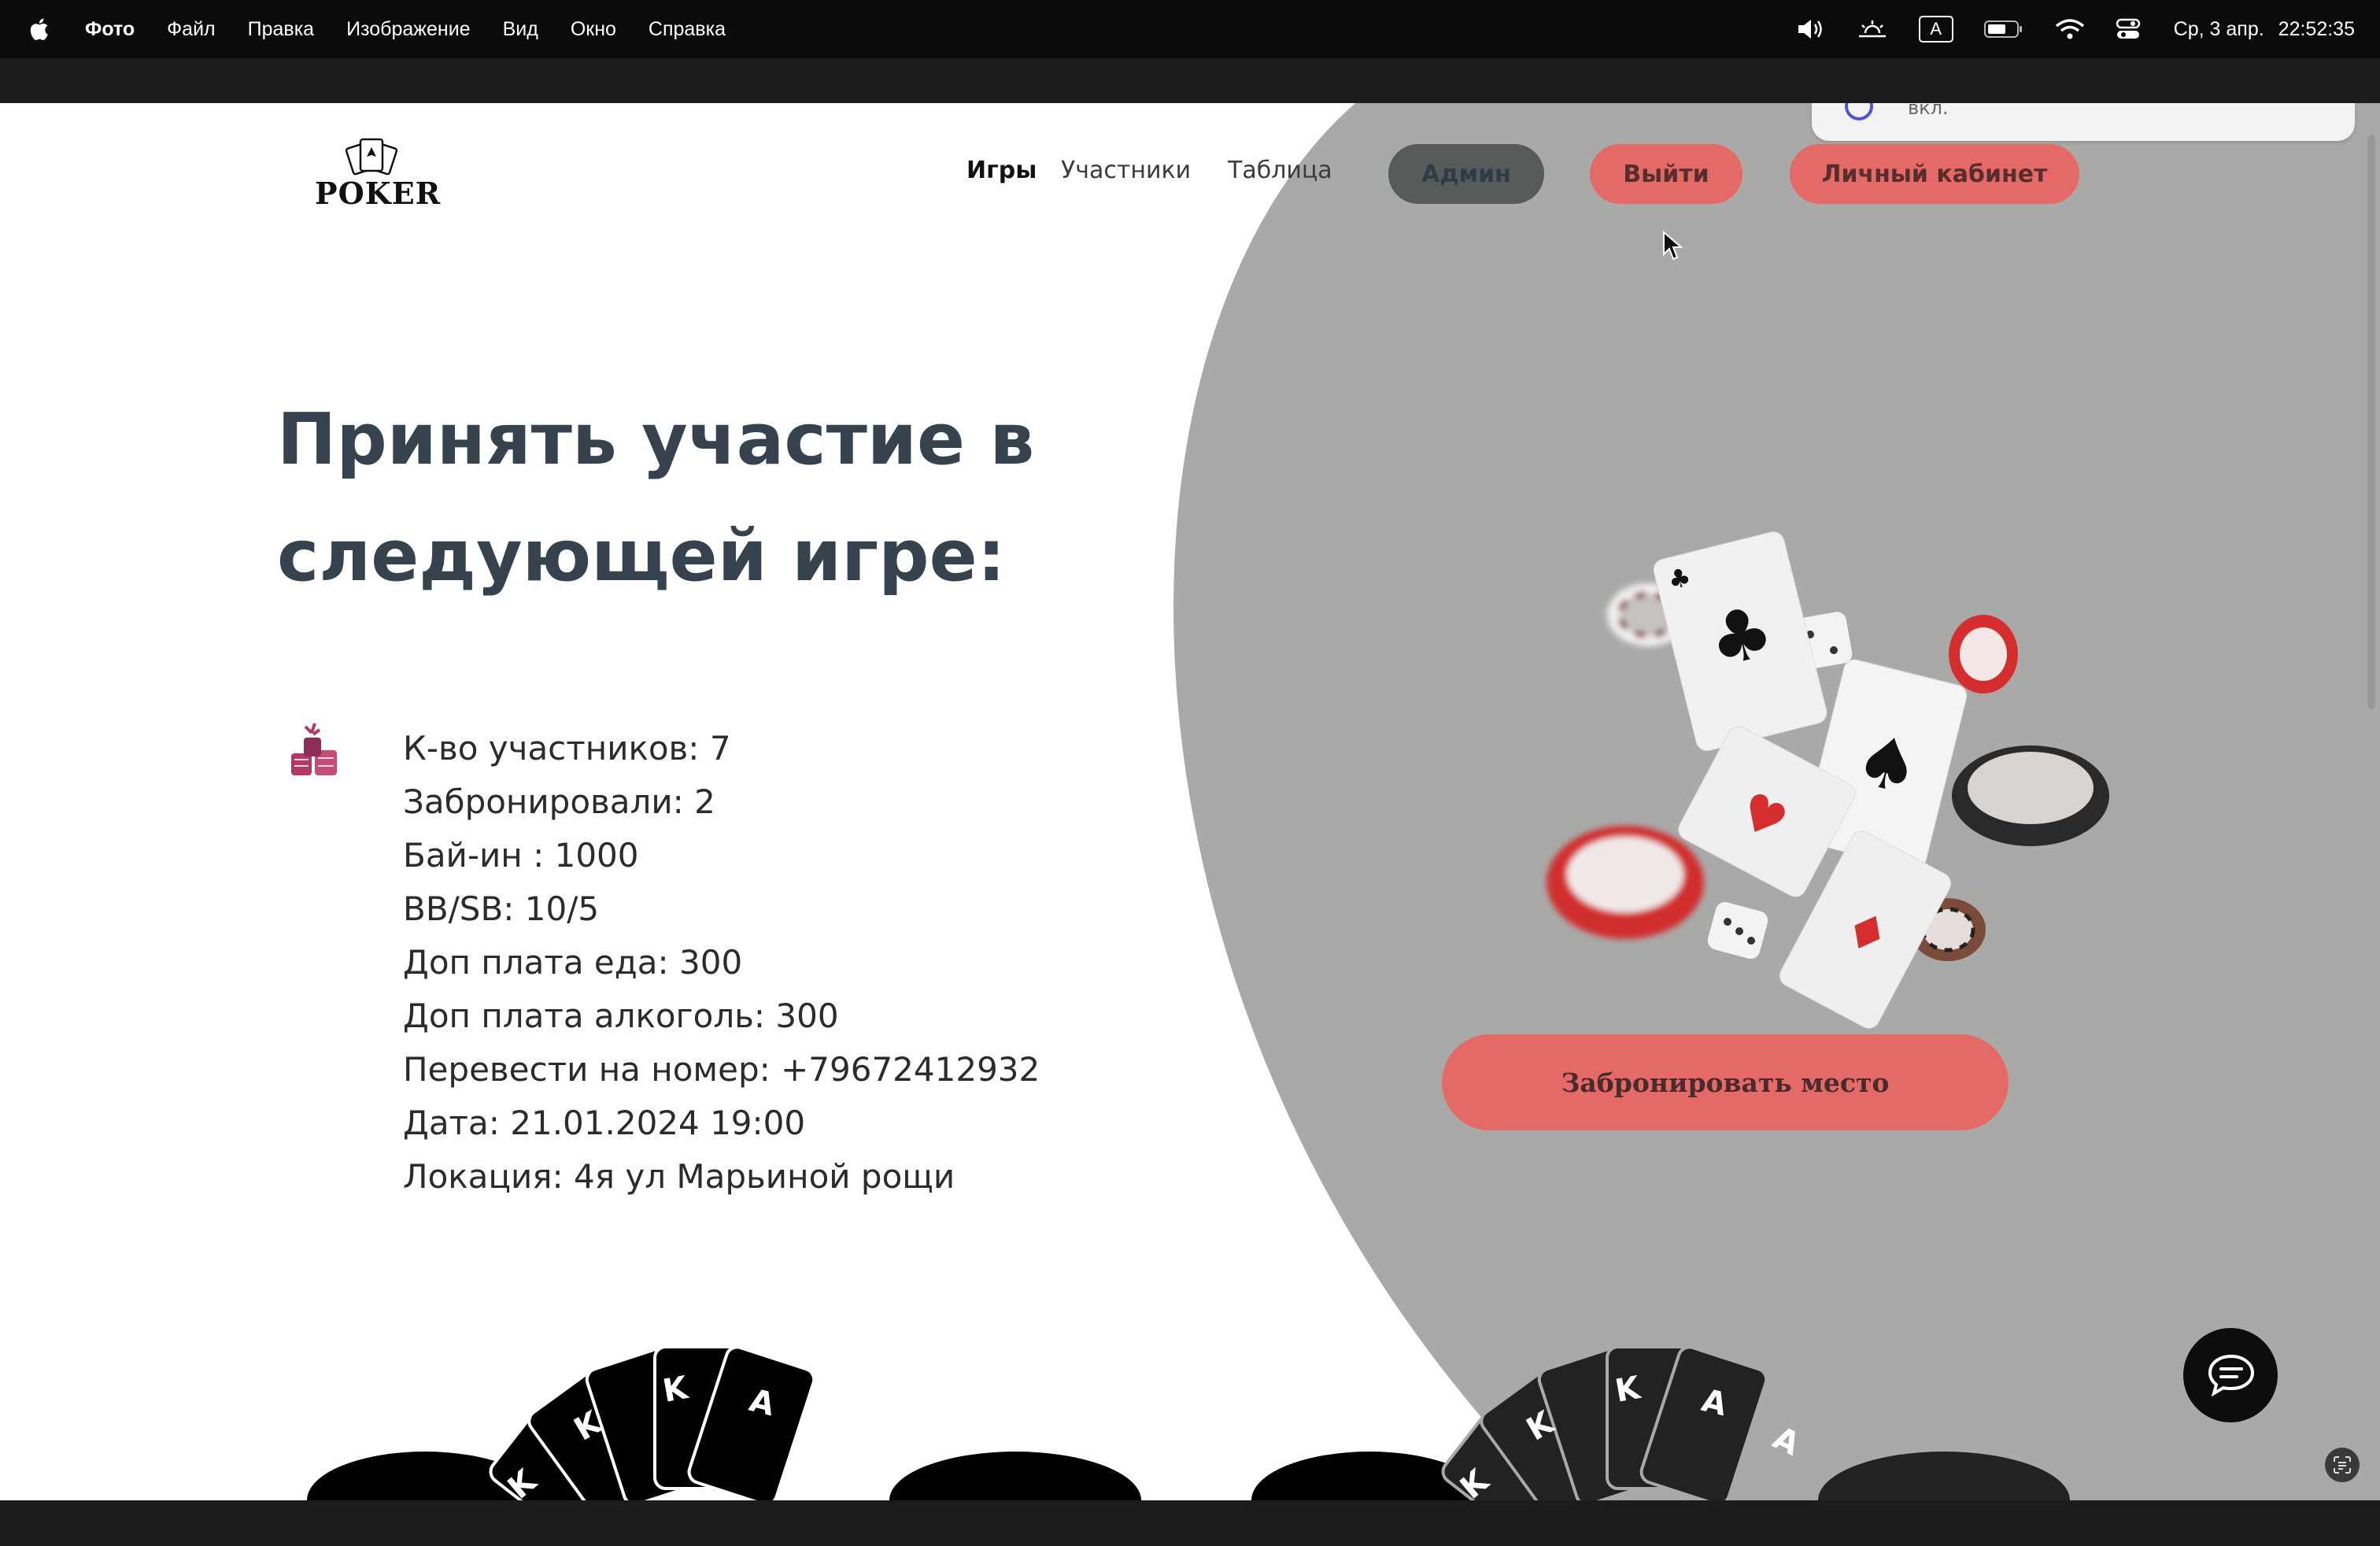 The width and height of the screenshot is (2380, 1546). What do you see at coordinates (834, 1442) in the screenshot?
I see `fan-letter: A` at bounding box center [834, 1442].